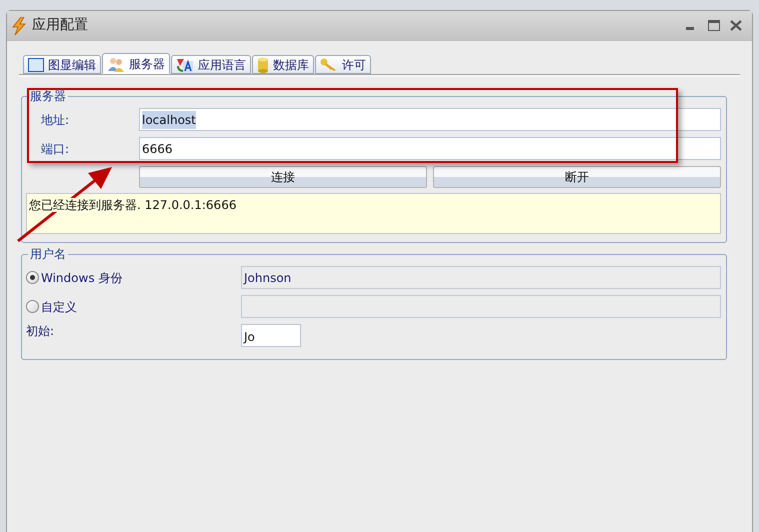 The width and height of the screenshot is (759, 532). What do you see at coordinates (211, 64) in the screenshot?
I see `tab: 应用语言` at bounding box center [211, 64].